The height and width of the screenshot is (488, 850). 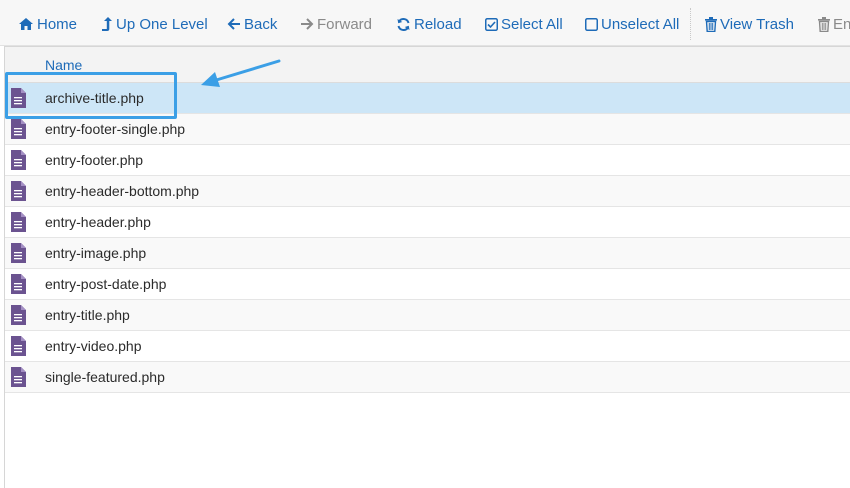 I want to click on select-all-button: Select All, so click(x=524, y=24).